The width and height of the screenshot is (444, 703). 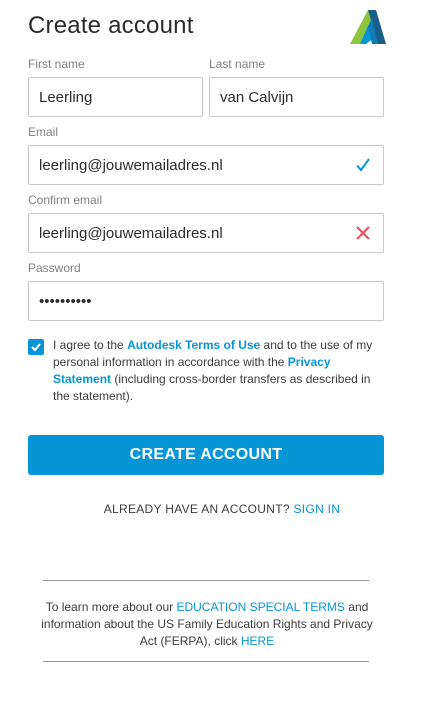 I want to click on education-terms-link: EDUCATION SPECIAL TERMS, so click(x=260, y=607).